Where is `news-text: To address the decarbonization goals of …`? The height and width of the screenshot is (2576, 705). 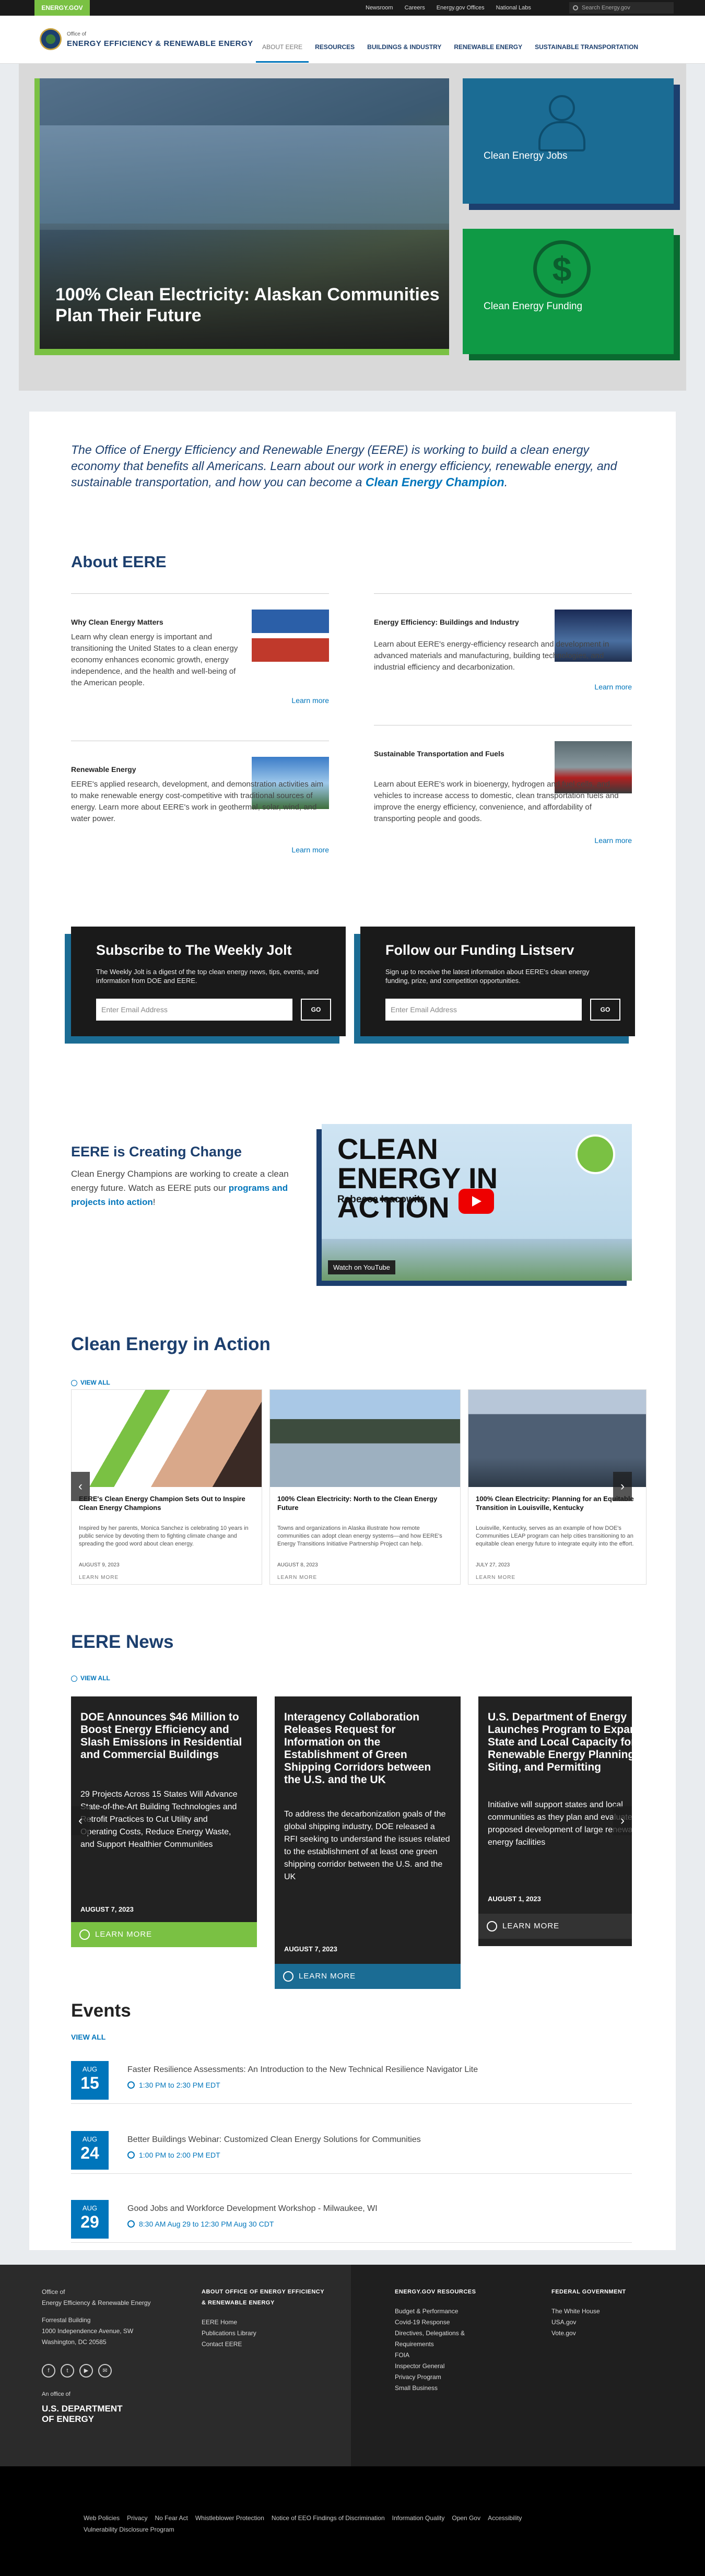 news-text: To address the decarbonization goals of … is located at coordinates (367, 1845).